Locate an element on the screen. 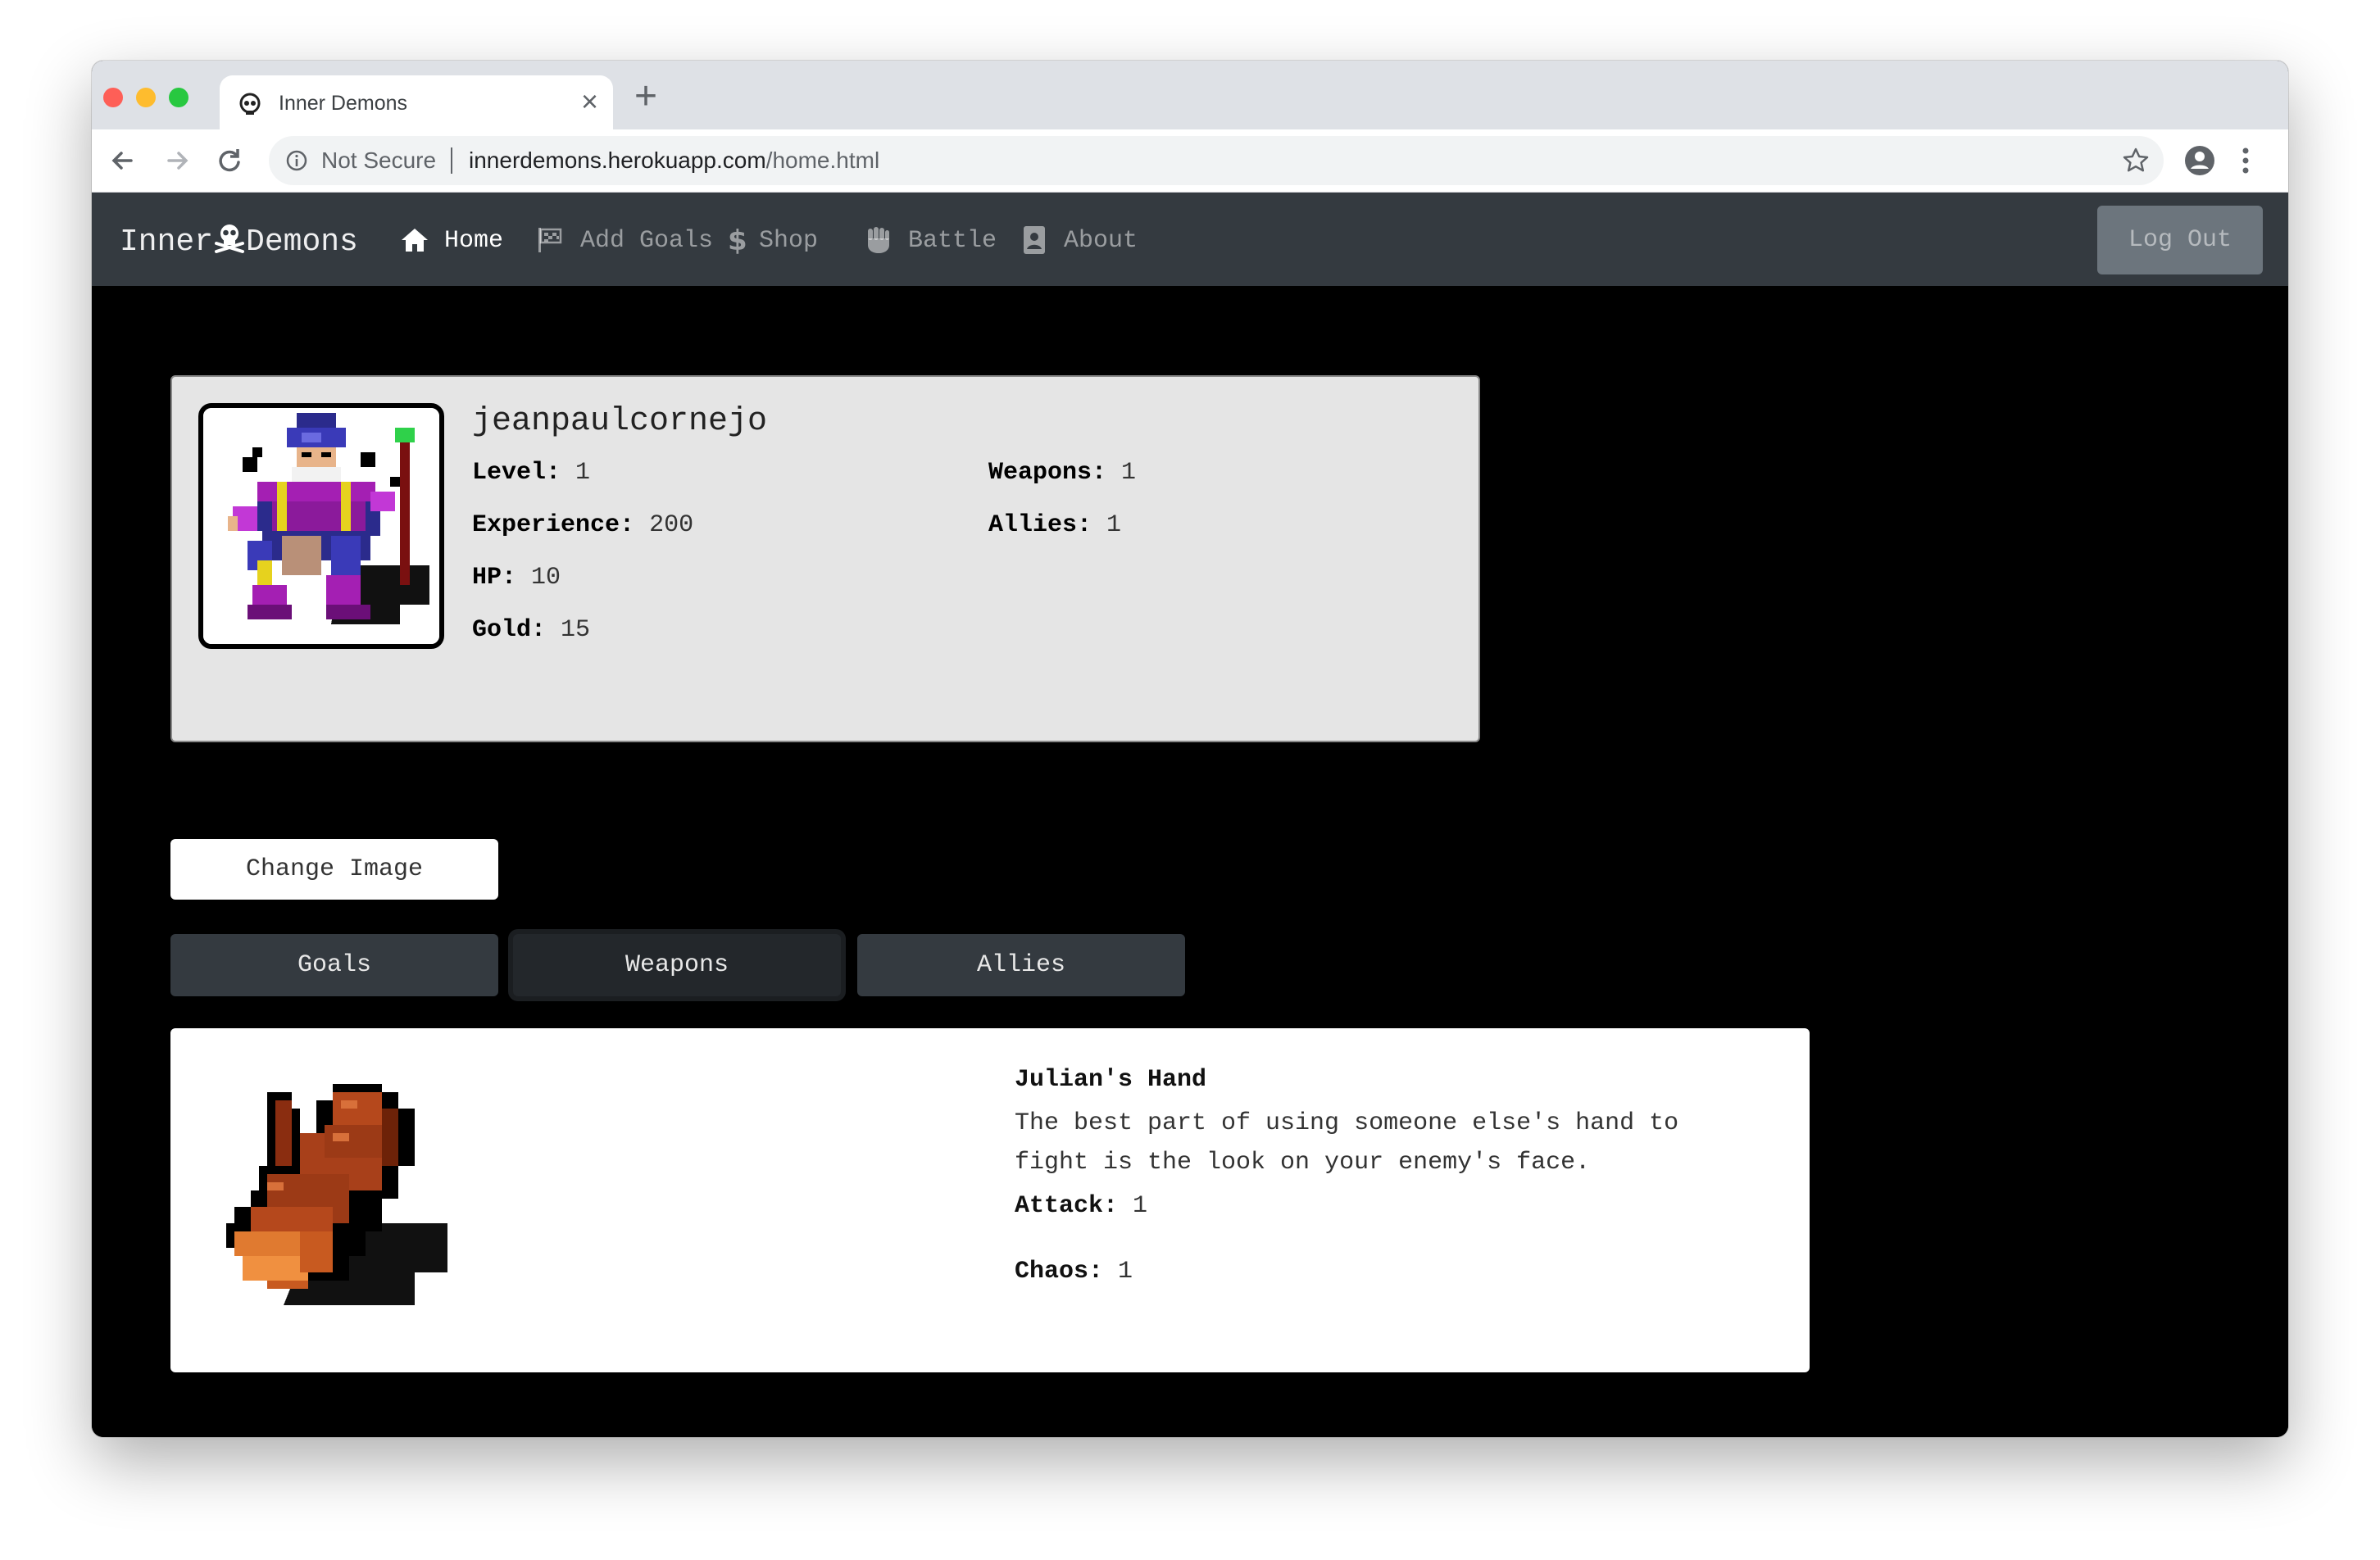 The image size is (2380, 1560). close-window-button is located at coordinates (113, 98).